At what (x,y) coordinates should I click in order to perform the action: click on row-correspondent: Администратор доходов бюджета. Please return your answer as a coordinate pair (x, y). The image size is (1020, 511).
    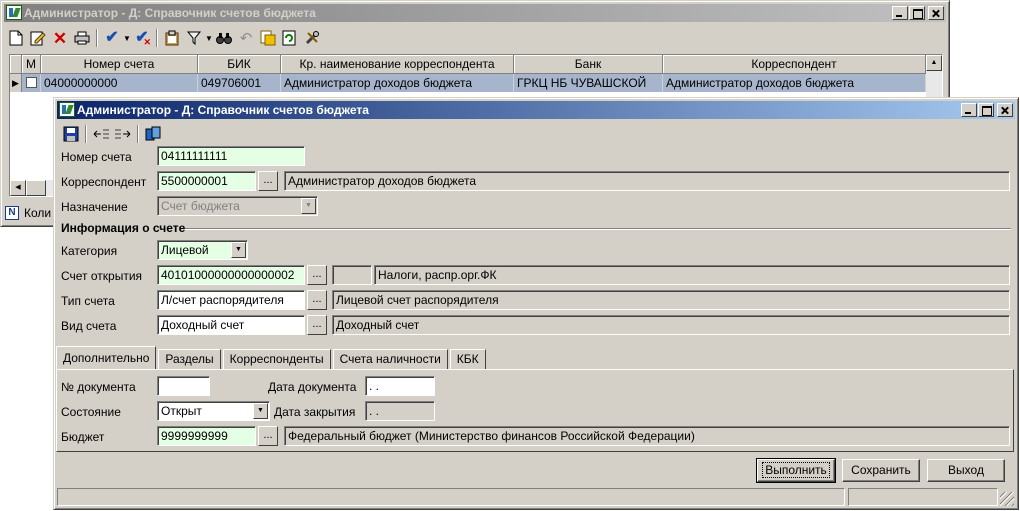
    Looking at the image, I should click on (794, 83).